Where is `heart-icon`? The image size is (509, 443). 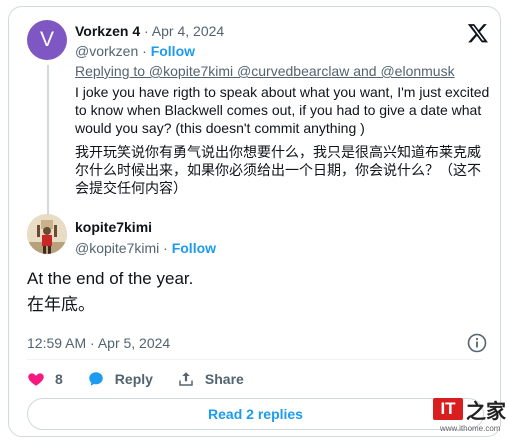
heart-icon is located at coordinates (36, 379).